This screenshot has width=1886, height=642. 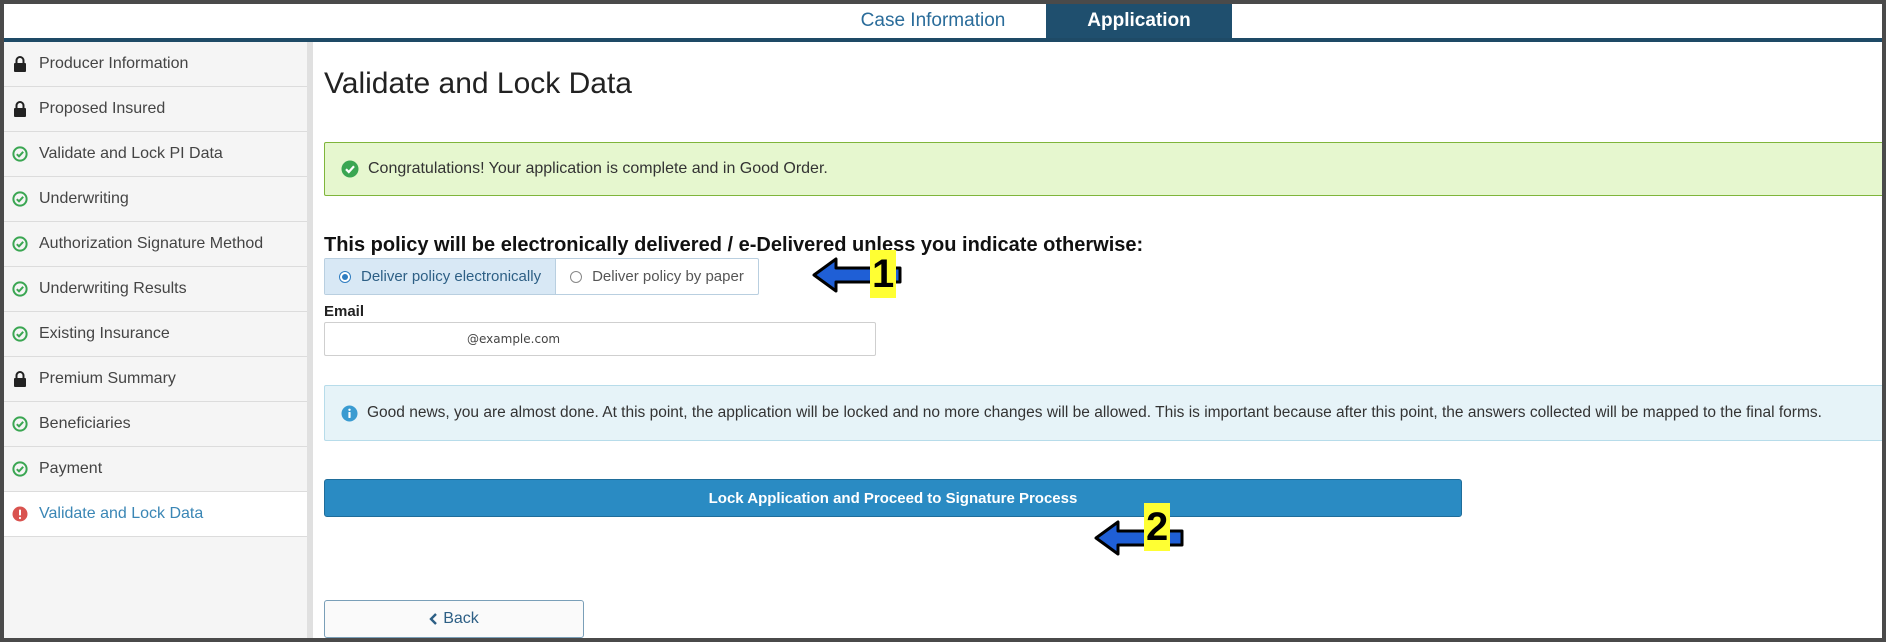 What do you see at coordinates (344, 311) in the screenshot?
I see `email-label: Email` at bounding box center [344, 311].